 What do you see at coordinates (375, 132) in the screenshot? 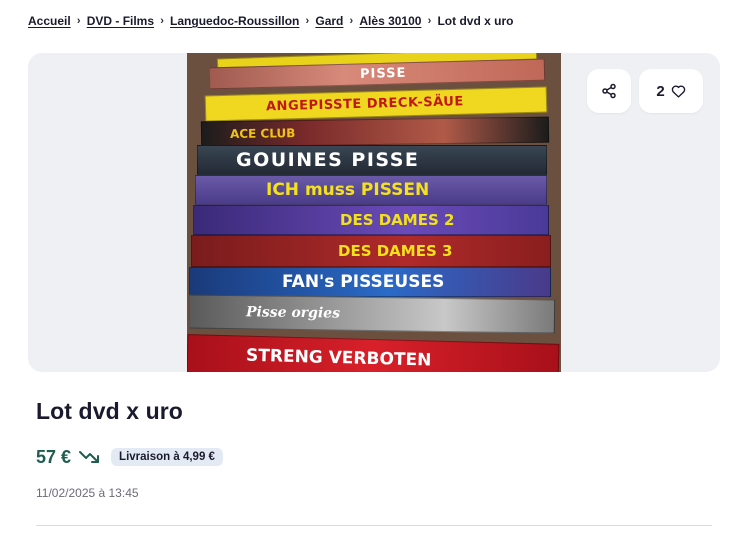
I see `photo-spine: ACE CLUB` at bounding box center [375, 132].